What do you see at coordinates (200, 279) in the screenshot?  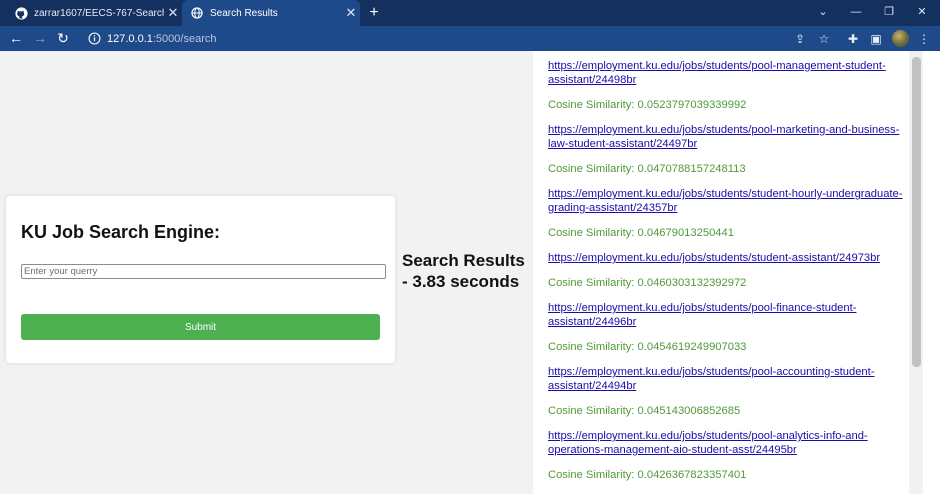 I see `search-card: KU Job Search Engine: Submit` at bounding box center [200, 279].